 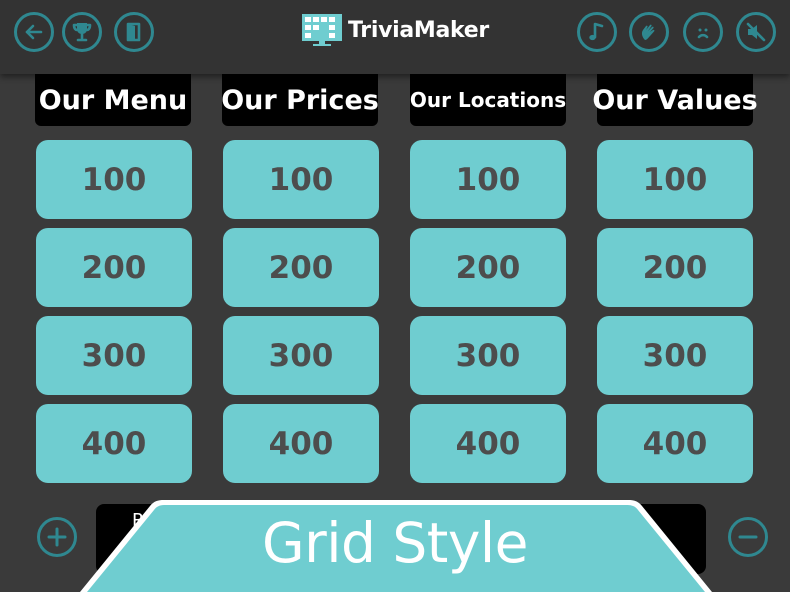 What do you see at coordinates (649, 32) in the screenshot?
I see `clapping-hands-icon` at bounding box center [649, 32].